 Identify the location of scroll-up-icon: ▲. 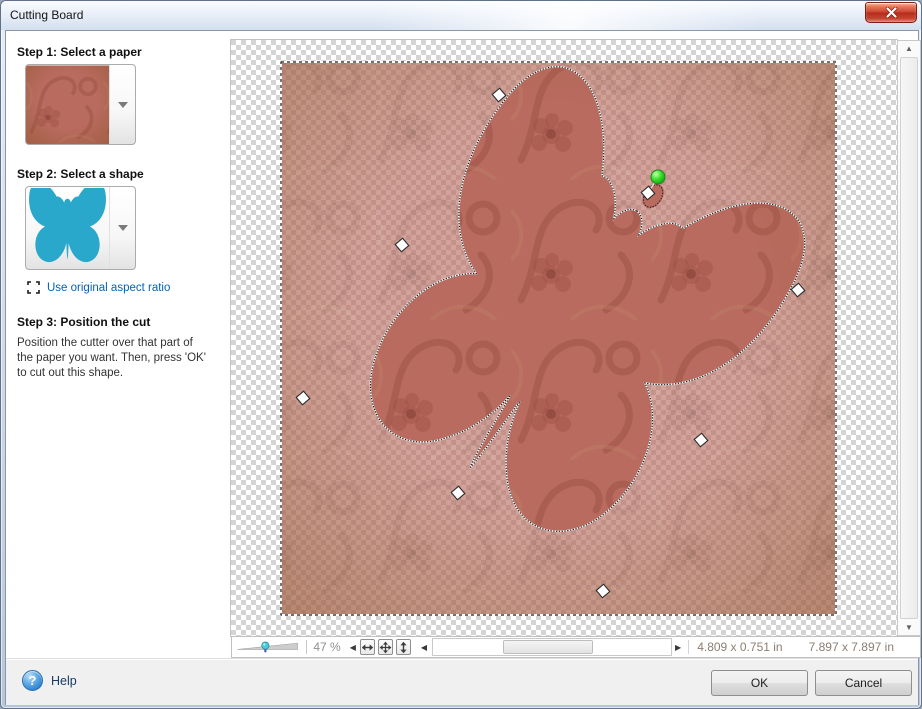
(909, 48).